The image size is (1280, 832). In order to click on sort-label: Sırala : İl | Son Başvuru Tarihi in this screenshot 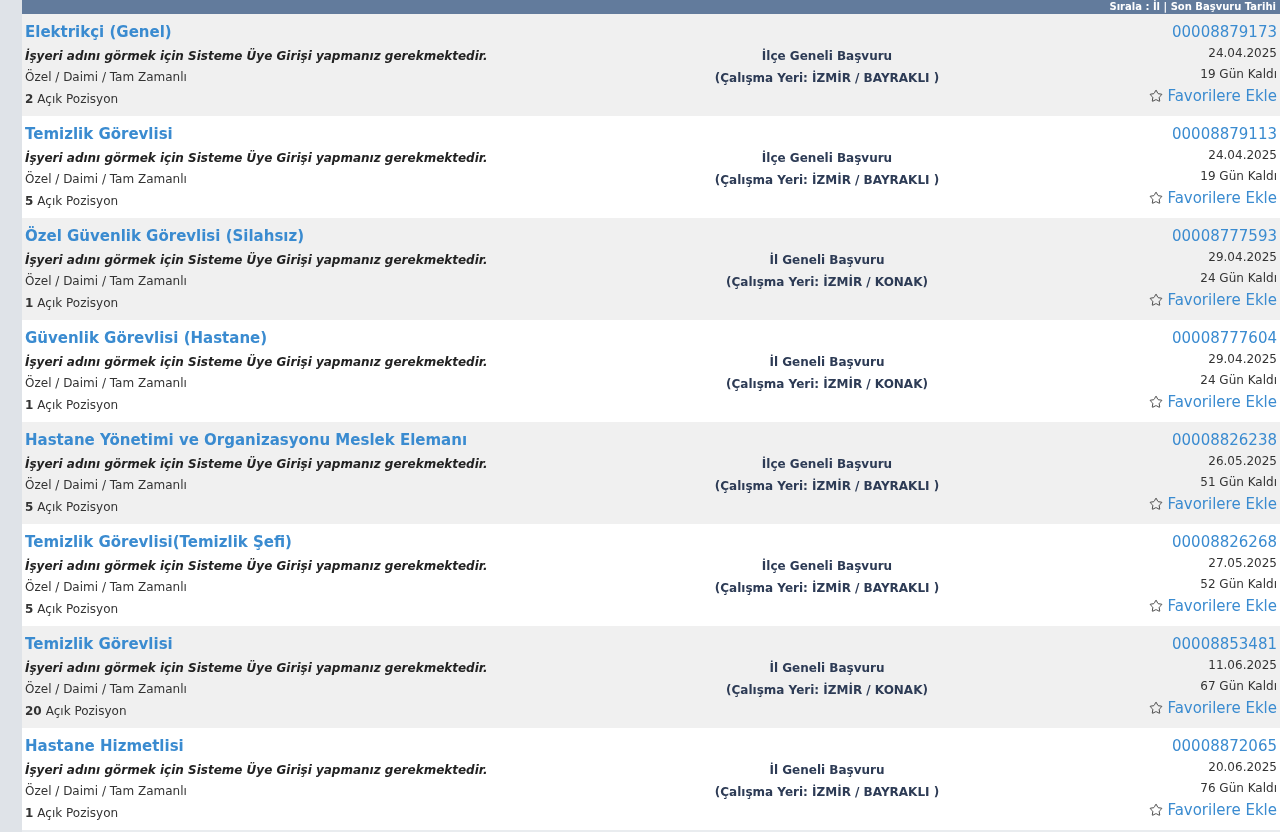, I will do `click(1192, 7)`.